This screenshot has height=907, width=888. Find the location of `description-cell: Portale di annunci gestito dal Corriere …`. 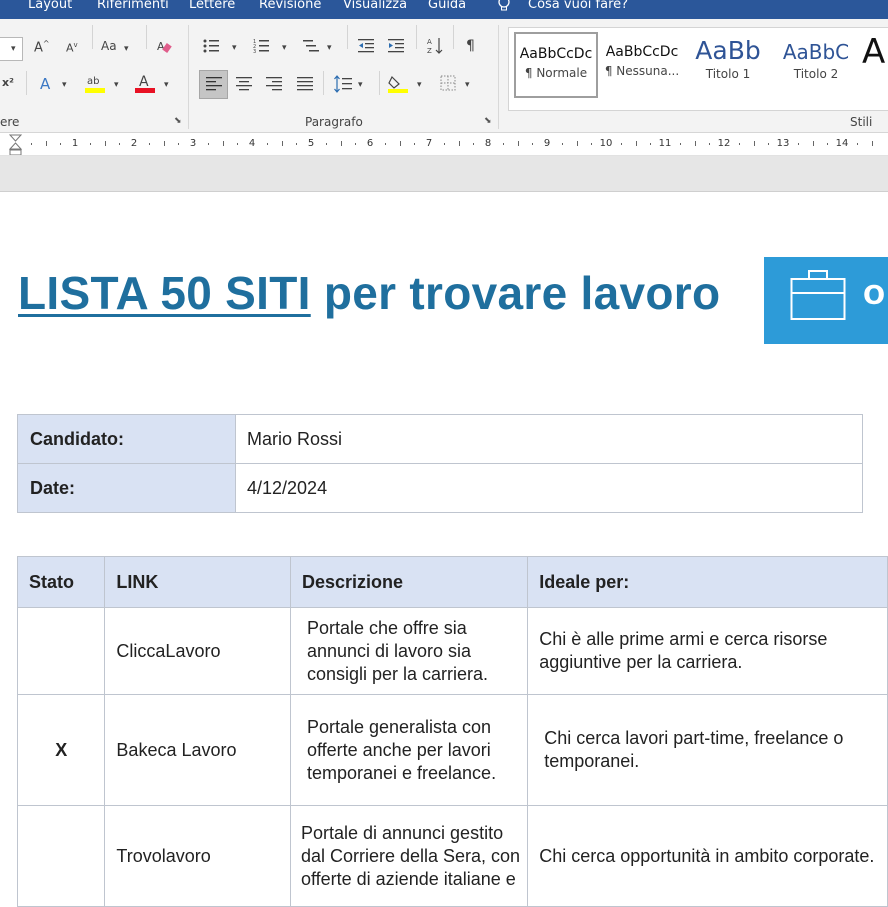

description-cell: Portale di annunci gestito dal Corriere … is located at coordinates (409, 856).